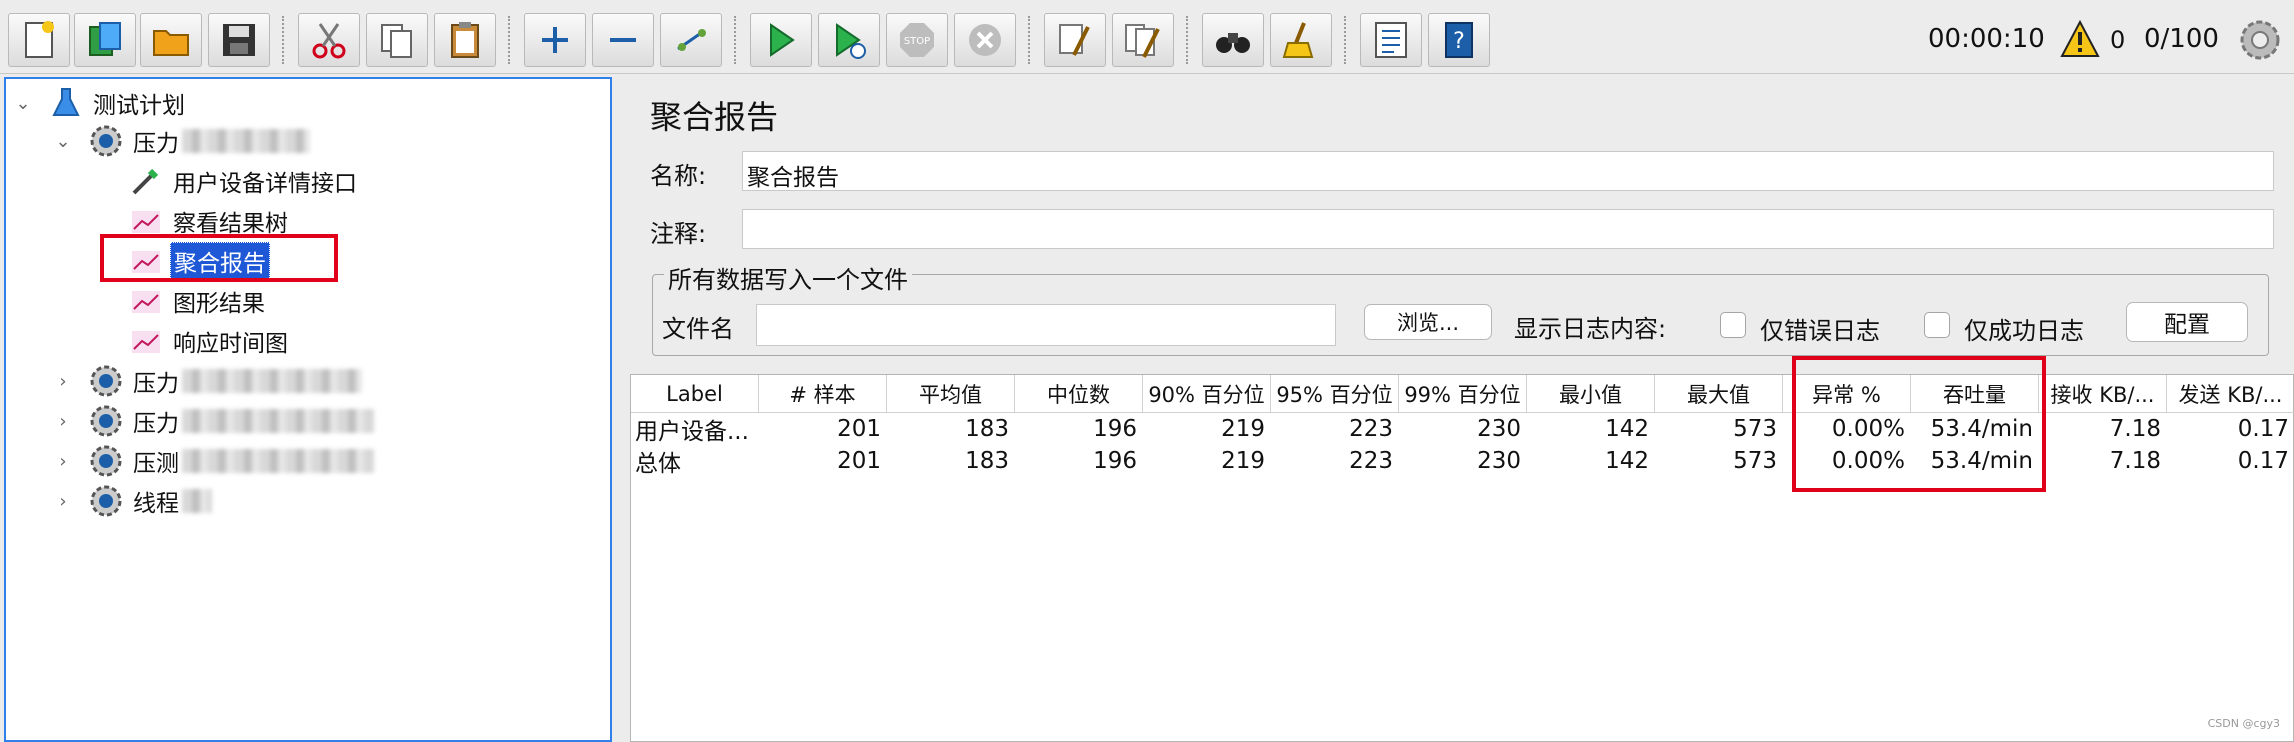 This screenshot has height=742, width=2294. What do you see at coordinates (1463, 394) in the screenshot?
I see `table-header: 99% 百分位` at bounding box center [1463, 394].